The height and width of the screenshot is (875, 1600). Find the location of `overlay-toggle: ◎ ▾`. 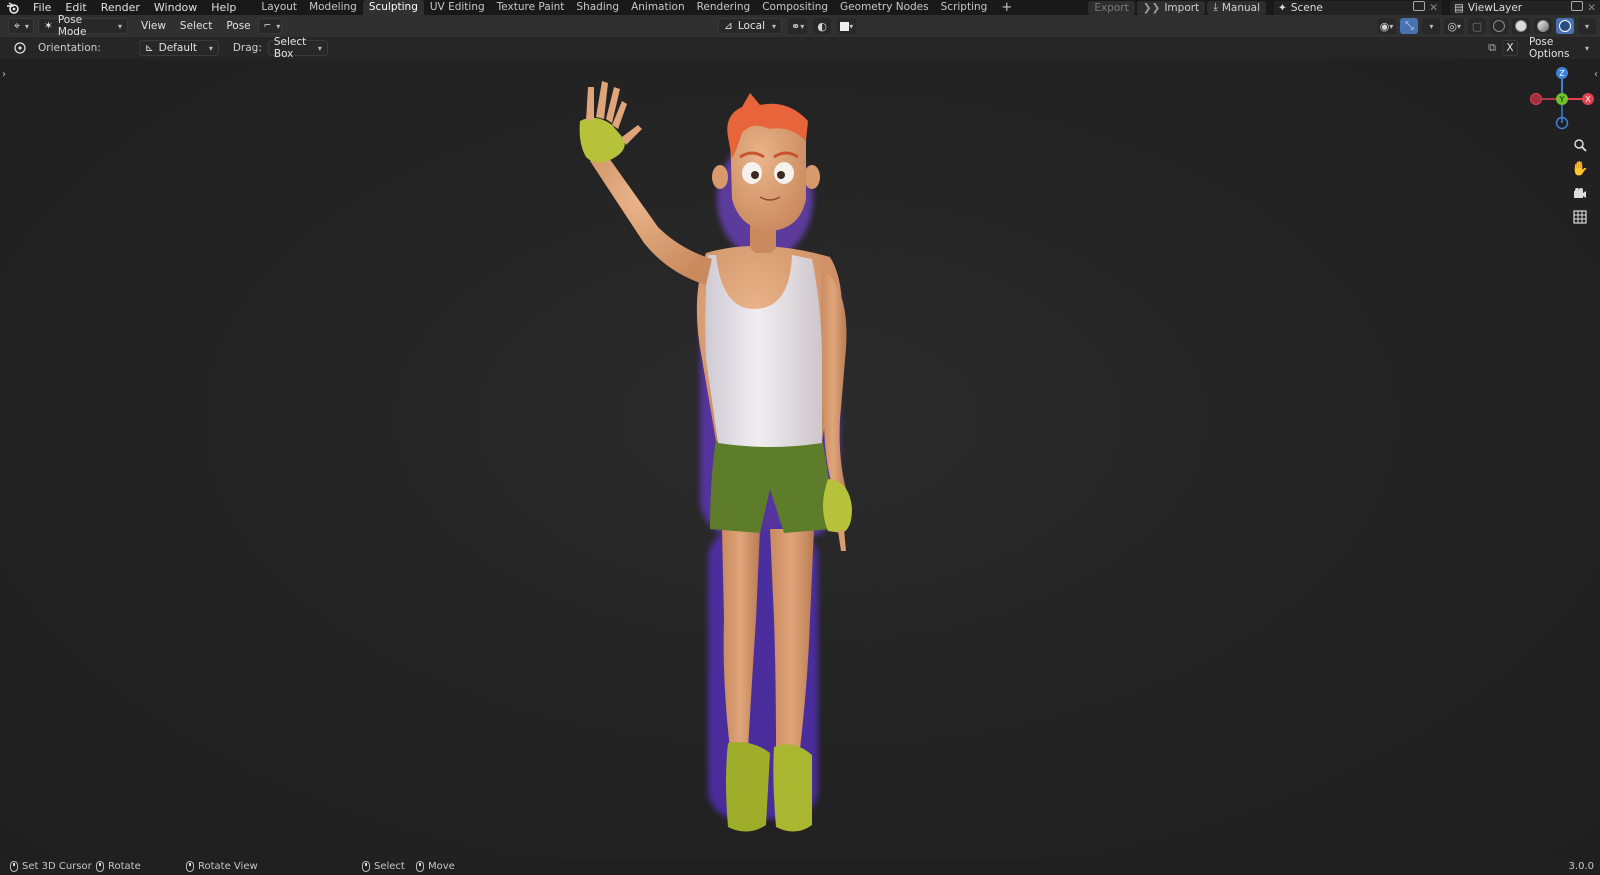

overlay-toggle: ◎ ▾ is located at coordinates (1454, 26).